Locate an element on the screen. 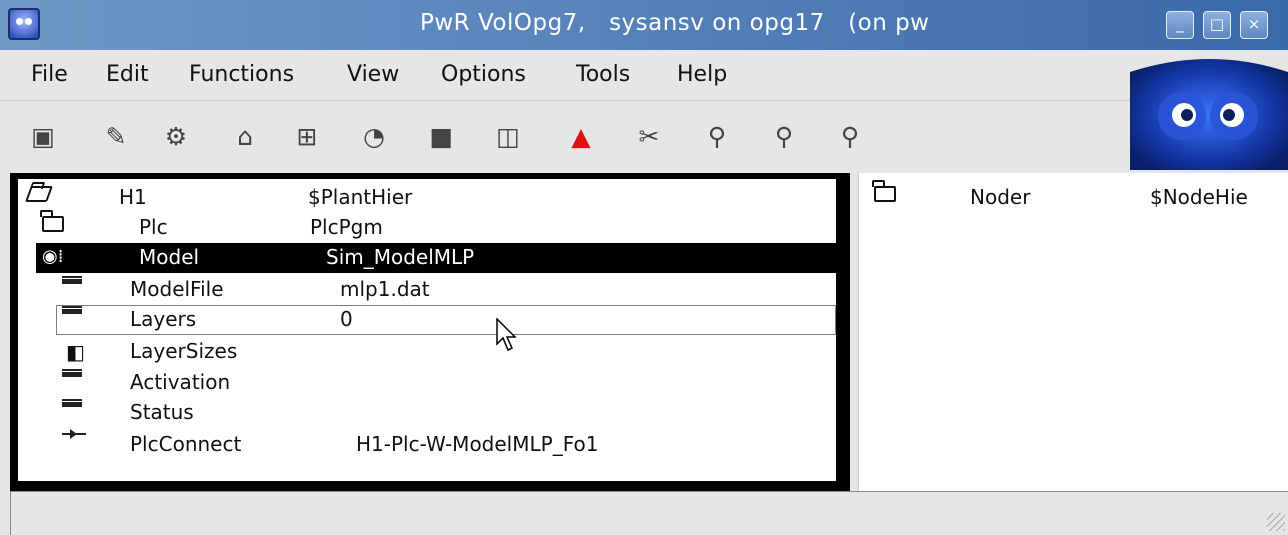 This screenshot has width=1288, height=535. tree-item-name: H1 is located at coordinates (133, 197).